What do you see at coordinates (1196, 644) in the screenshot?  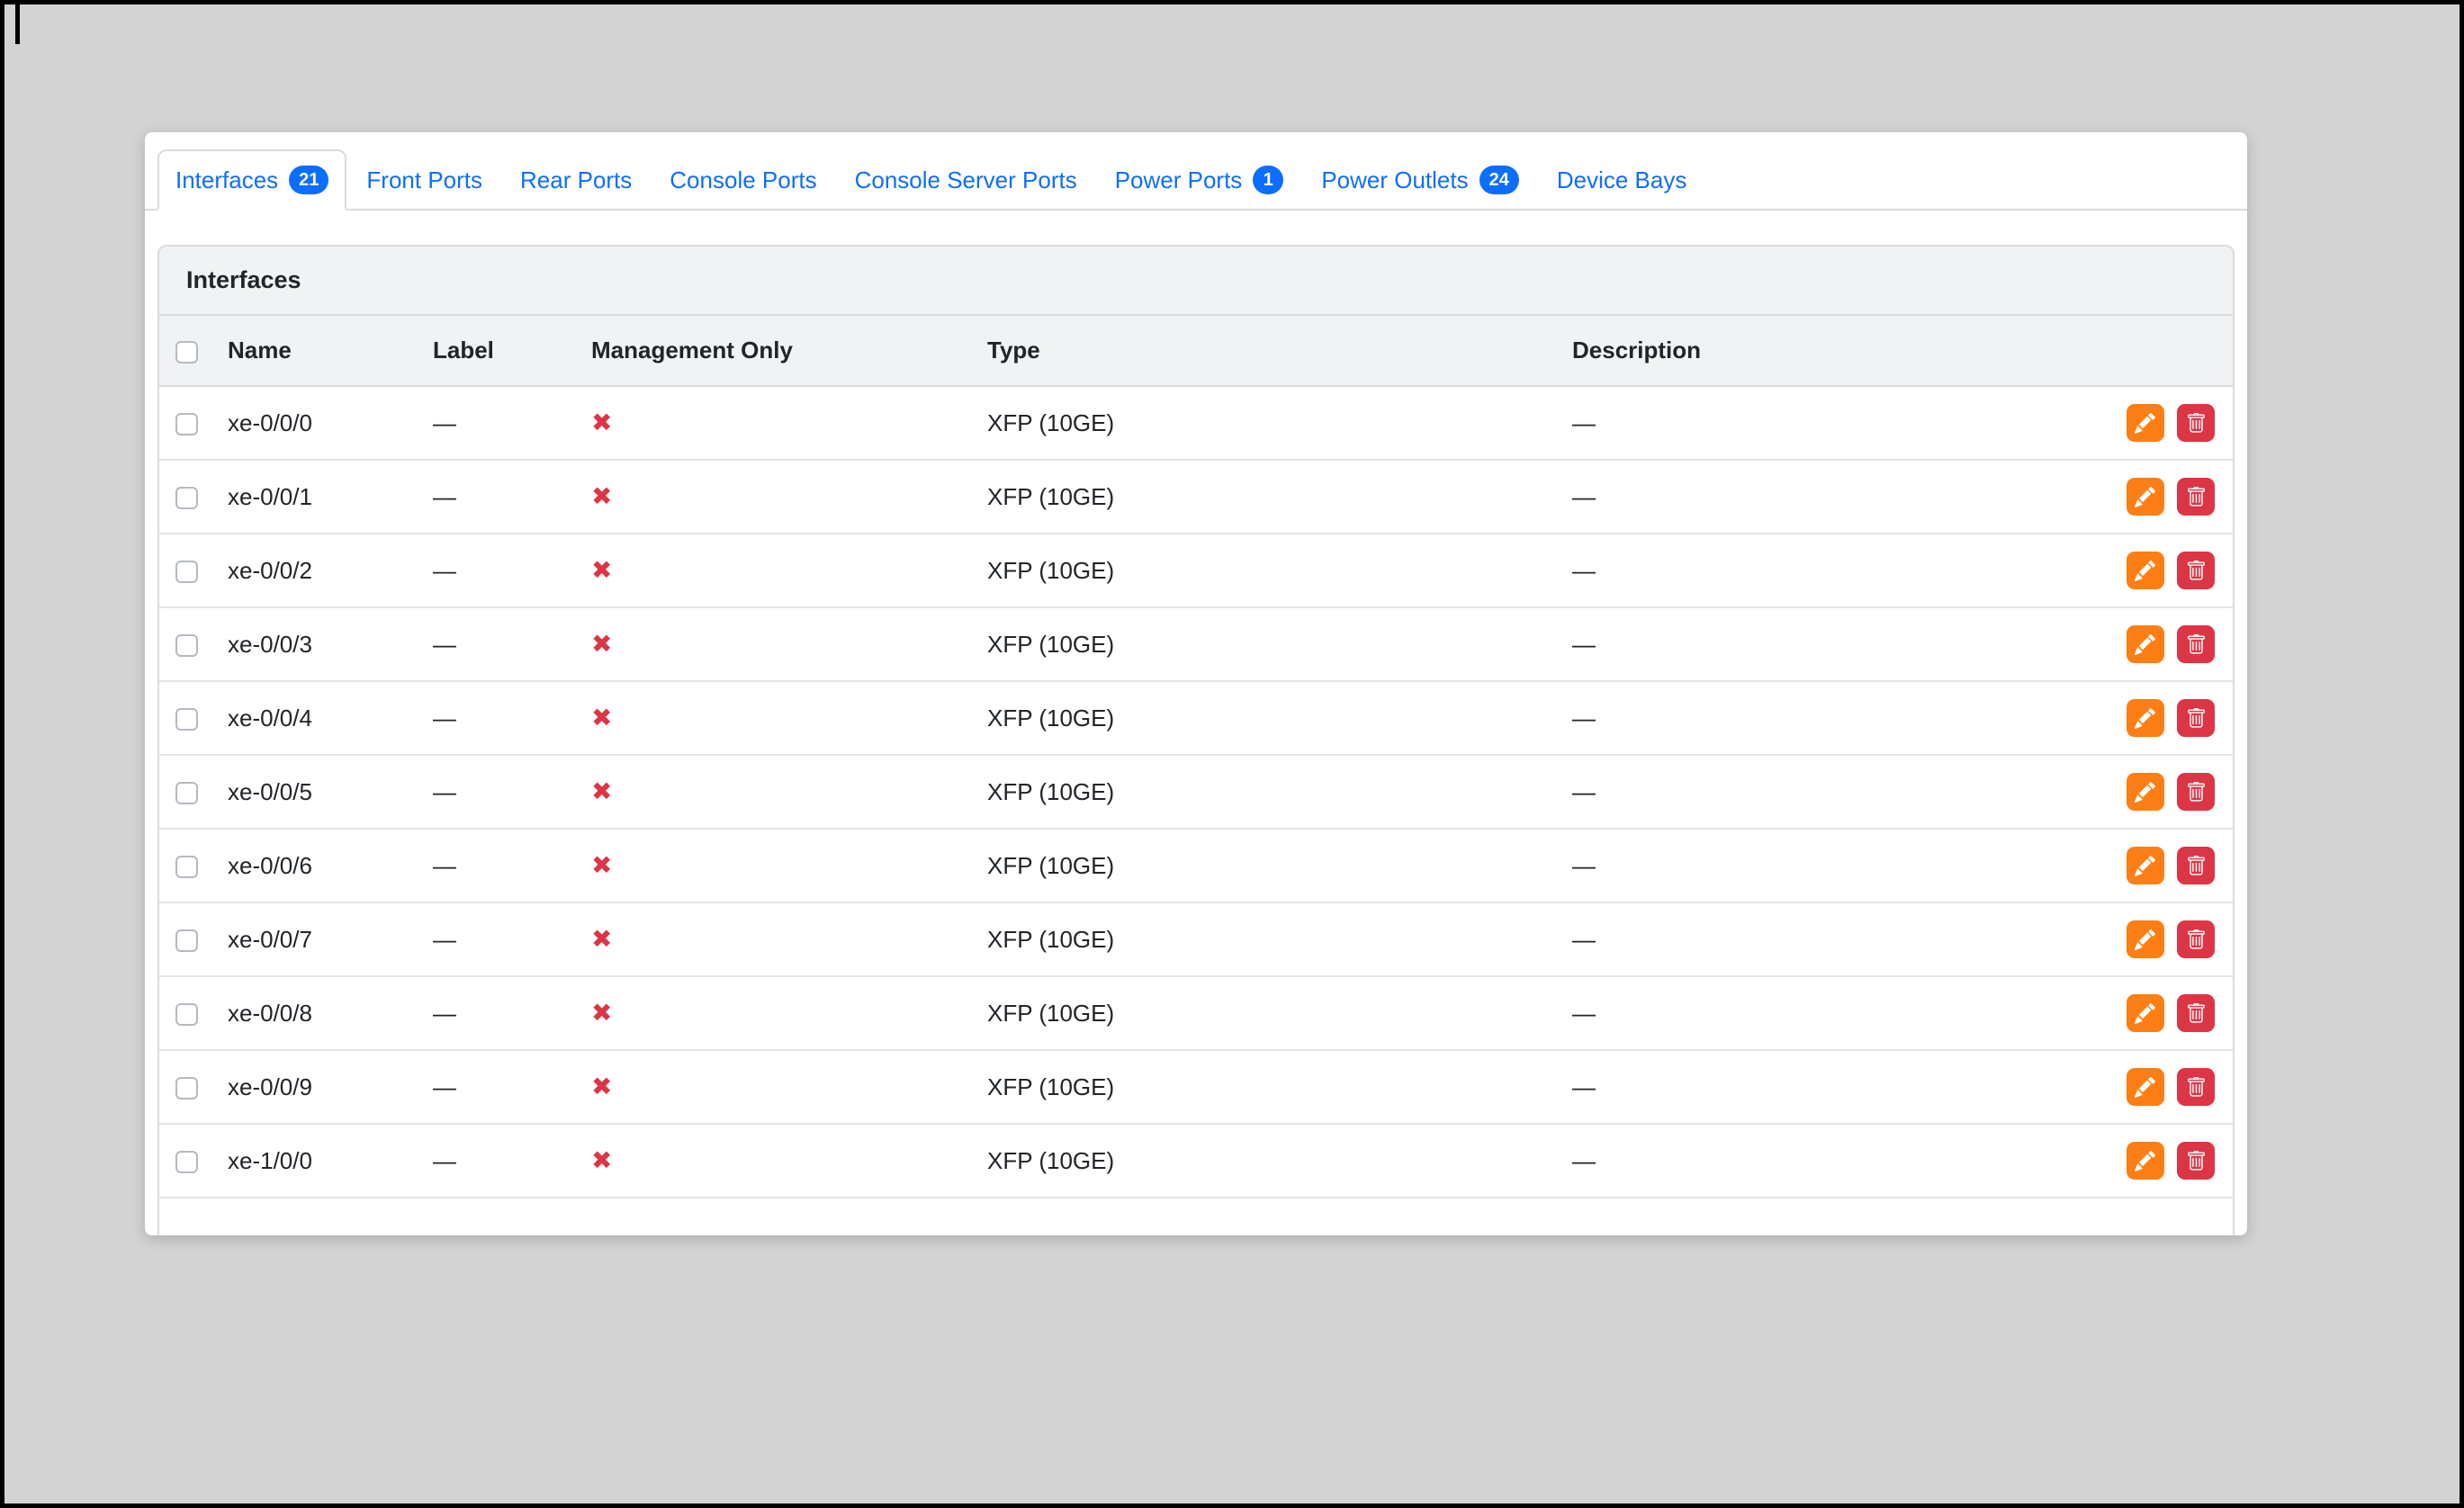 I see `interface-row: xe-0/0/3 — ✖ XFP (10GE) —` at bounding box center [1196, 644].